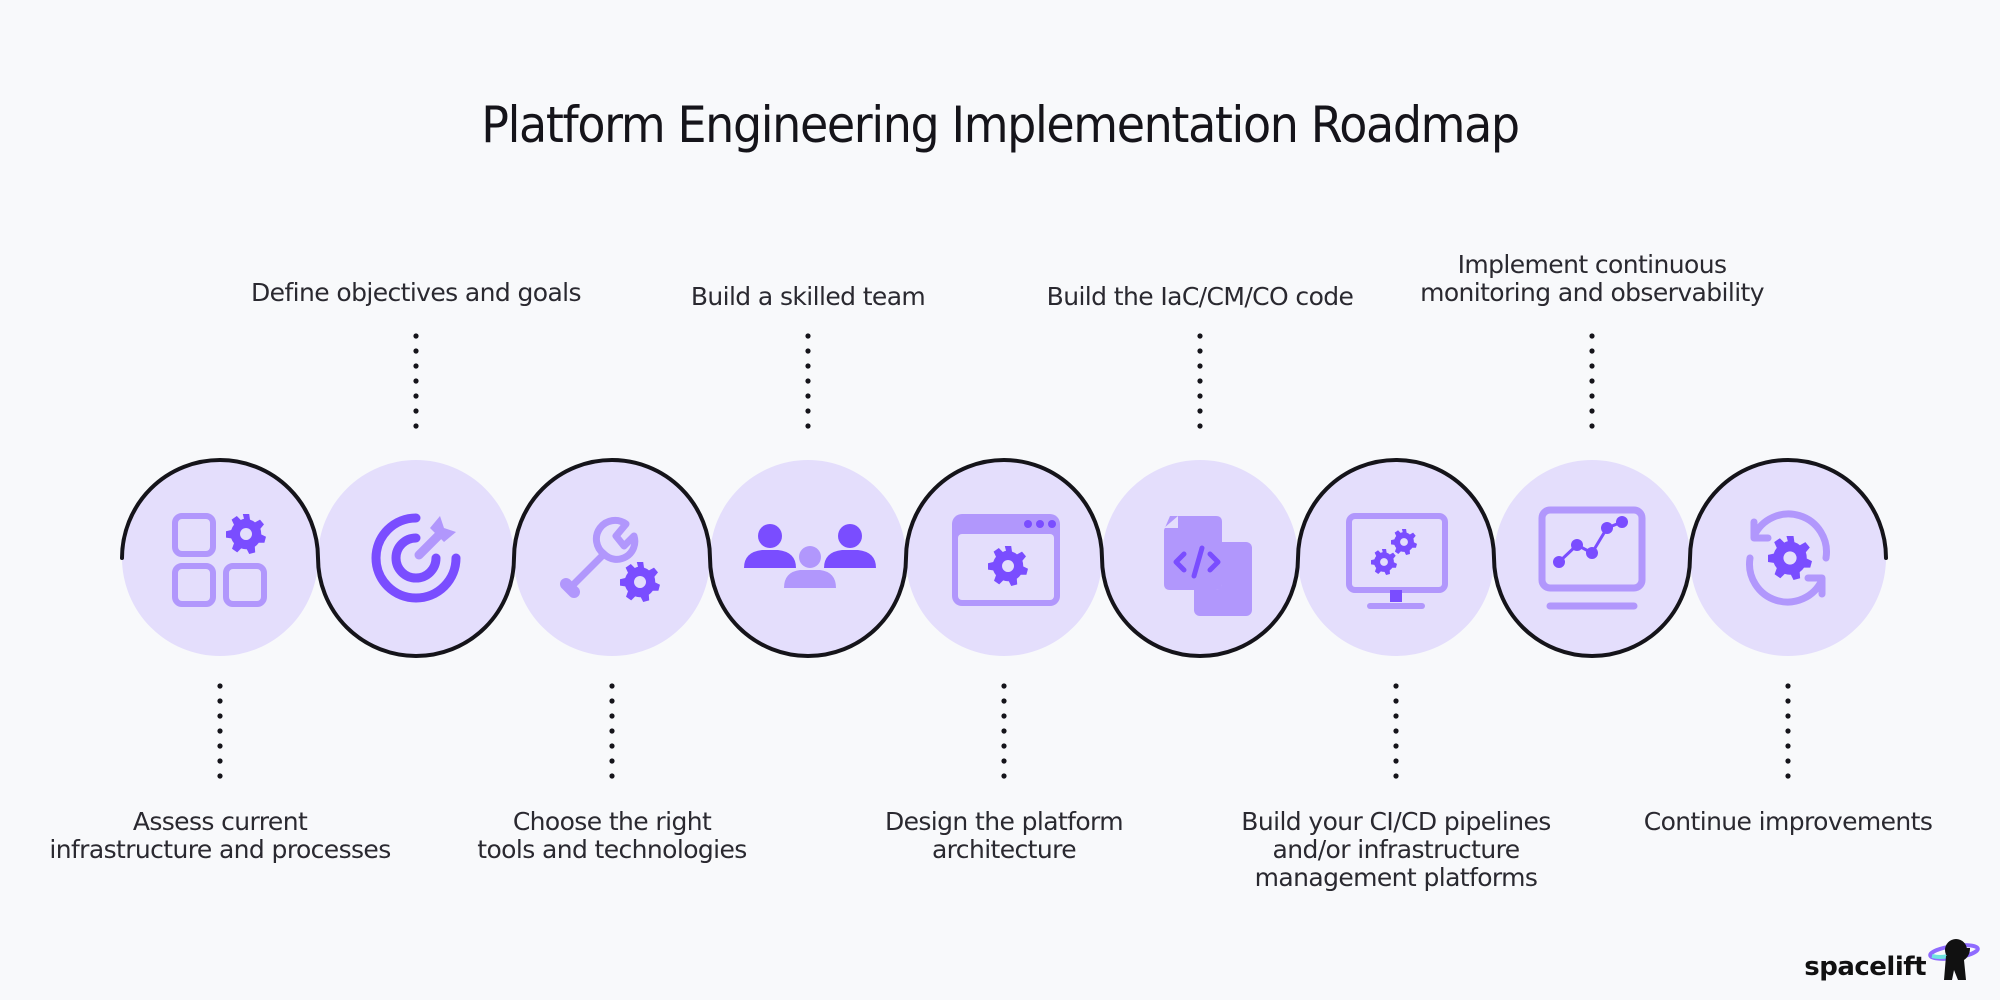 This screenshot has height=1000, width=2000. Describe the element at coordinates (1004, 835) in the screenshot. I see `step-label: Design the platform architecture` at that location.